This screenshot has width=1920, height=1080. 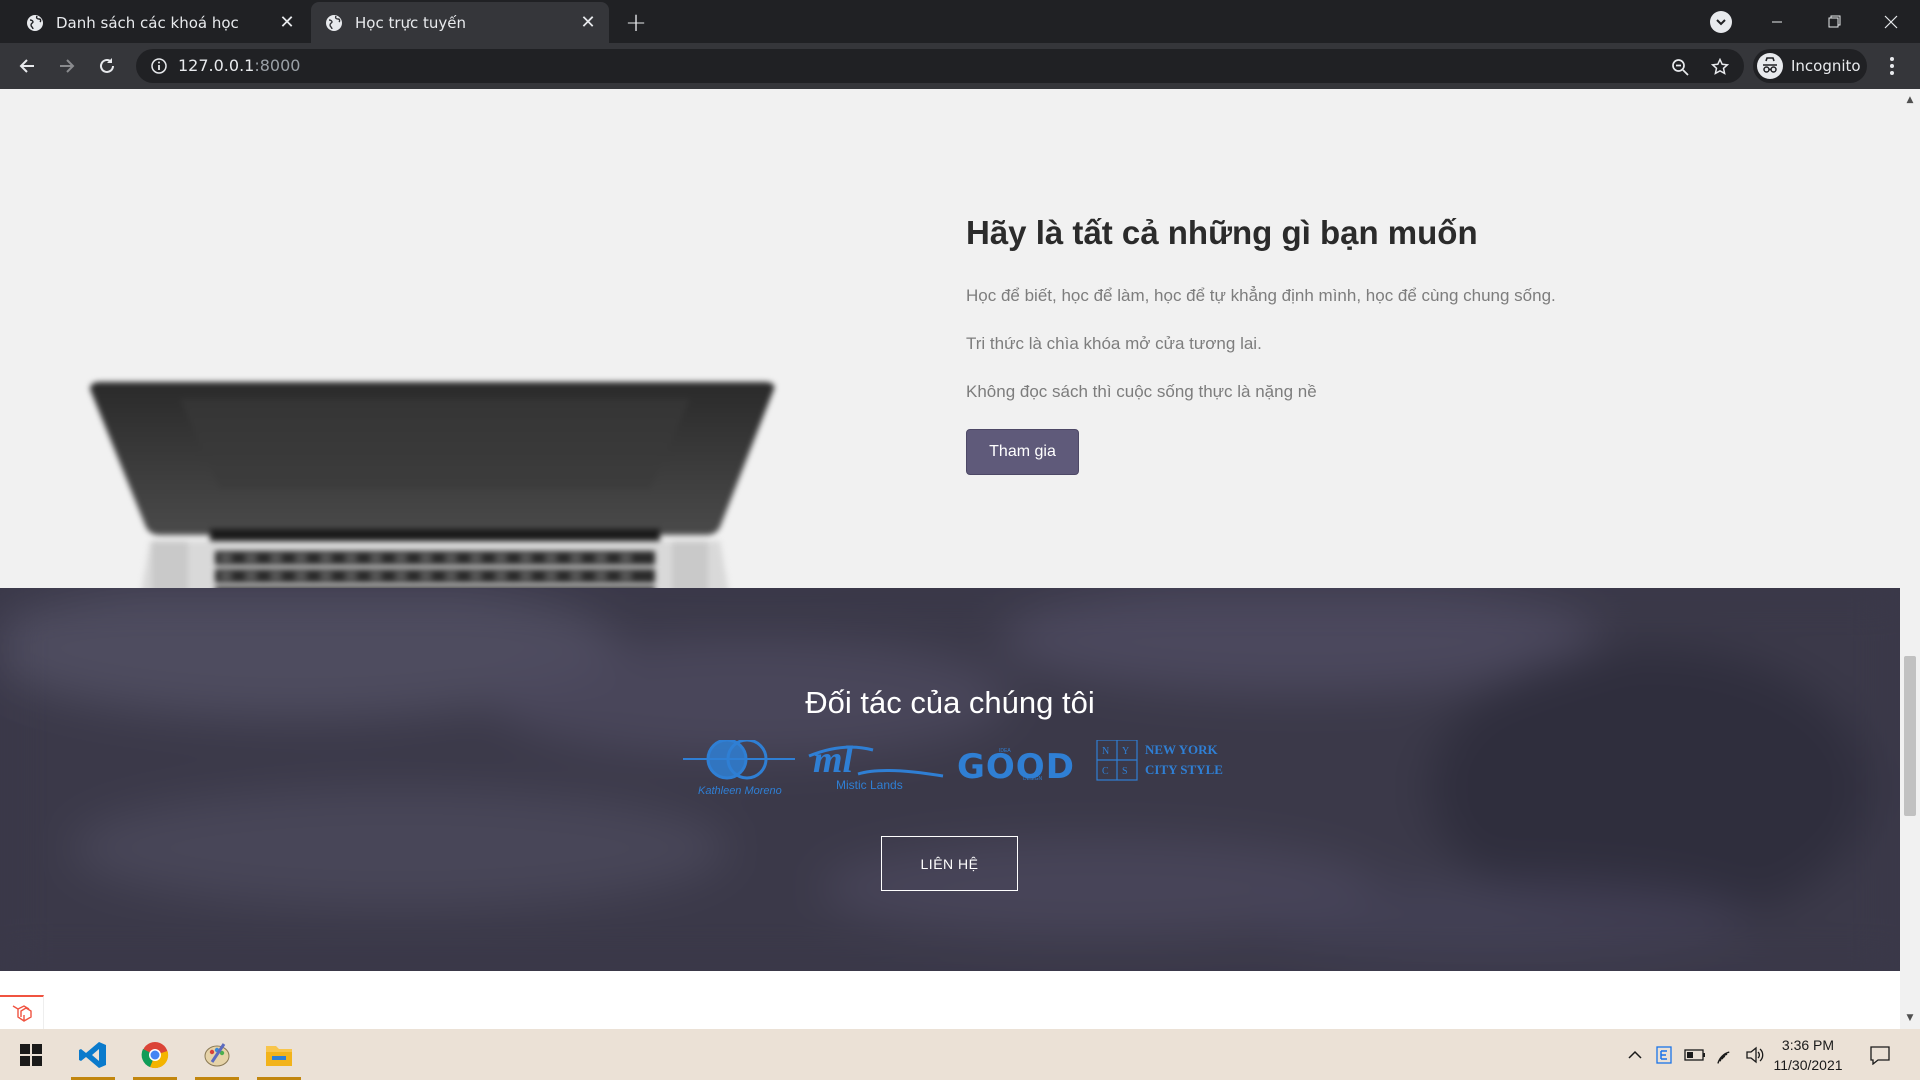 I want to click on minimize-icon, so click(x=1777, y=21).